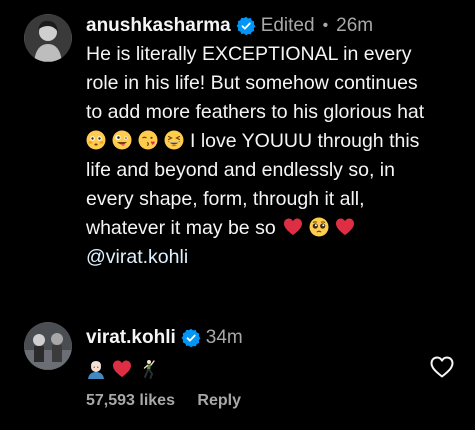  What do you see at coordinates (122, 140) in the screenshot?
I see `zany-face-emoji-icon` at bounding box center [122, 140].